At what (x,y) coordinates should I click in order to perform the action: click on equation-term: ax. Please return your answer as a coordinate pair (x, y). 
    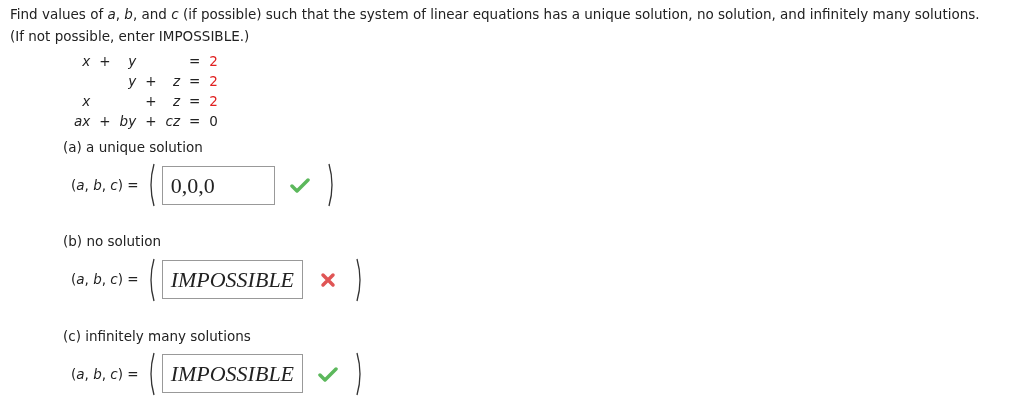
    Looking at the image, I should click on (82, 121).